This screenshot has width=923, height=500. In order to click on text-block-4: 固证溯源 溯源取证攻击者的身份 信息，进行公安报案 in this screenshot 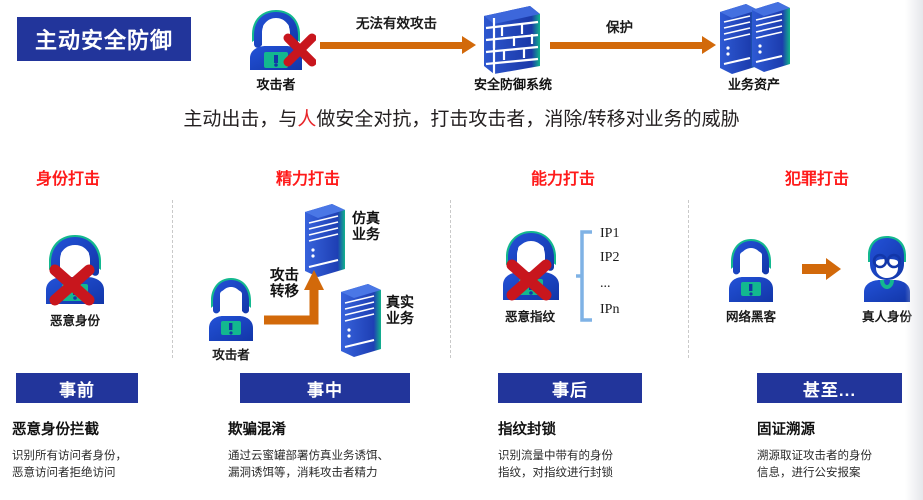, I will do `click(840, 449)`.